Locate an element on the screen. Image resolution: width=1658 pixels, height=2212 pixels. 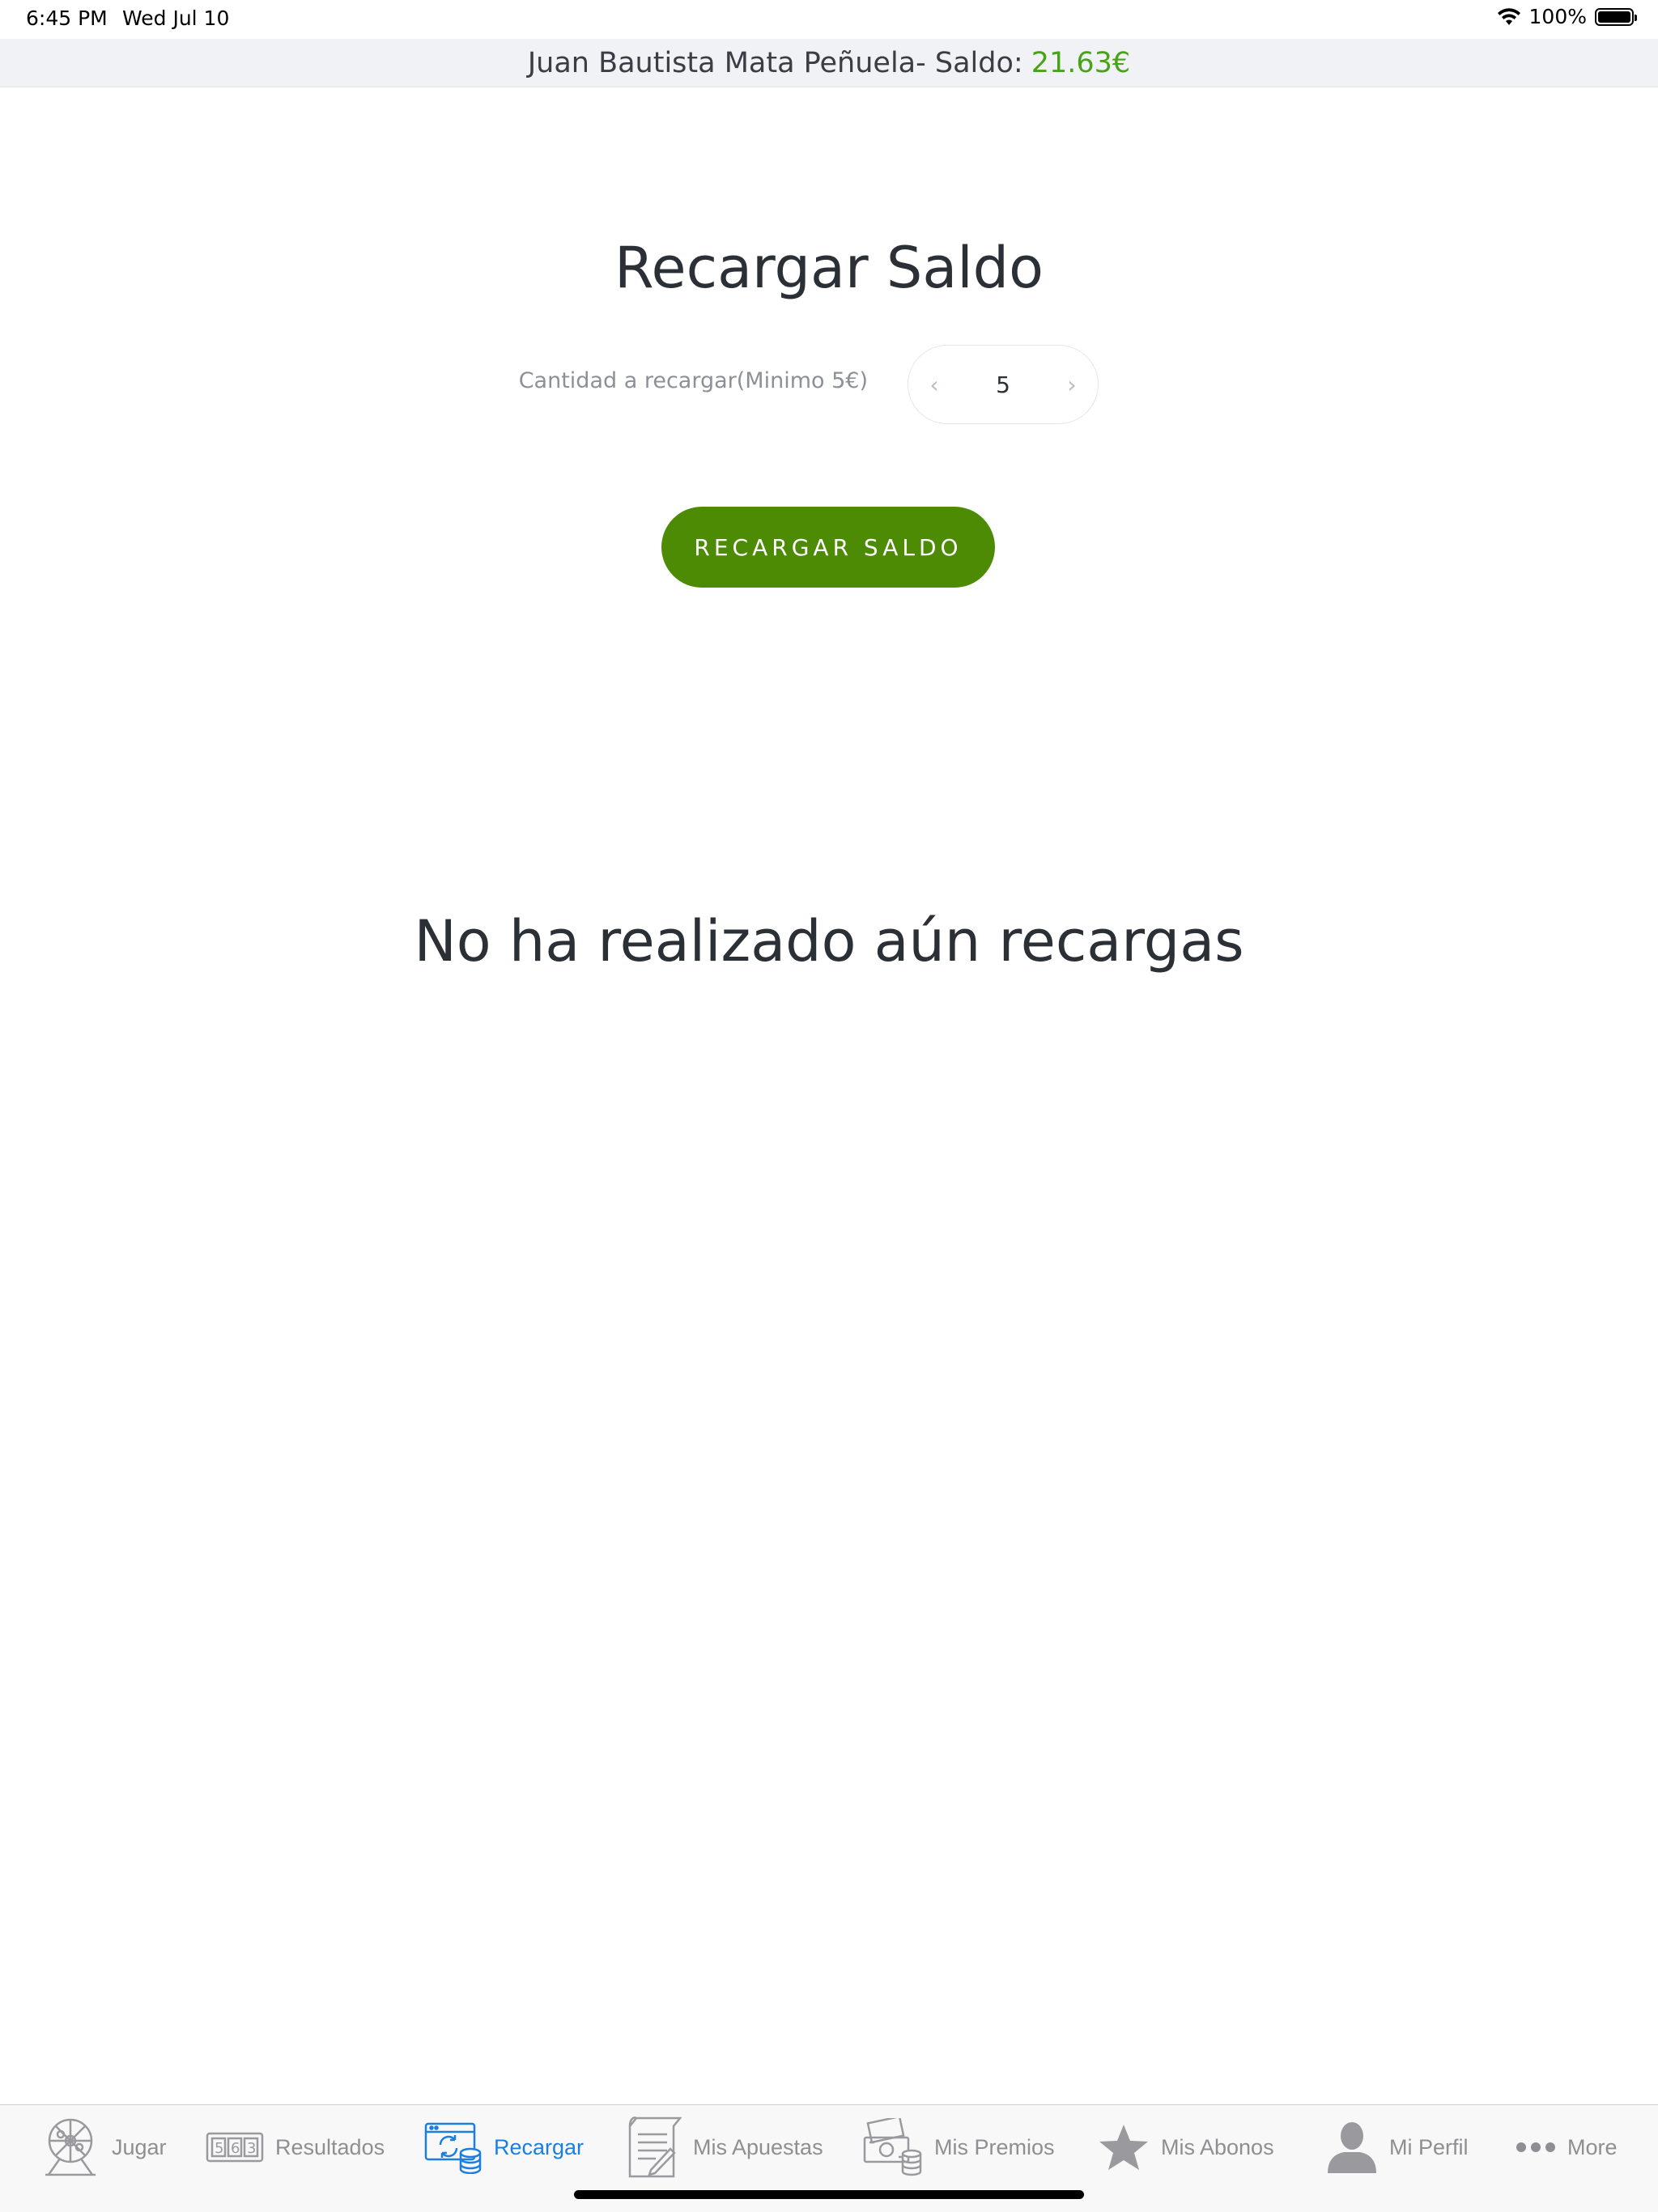
status-time: 6:45 PM is located at coordinates (67, 18).